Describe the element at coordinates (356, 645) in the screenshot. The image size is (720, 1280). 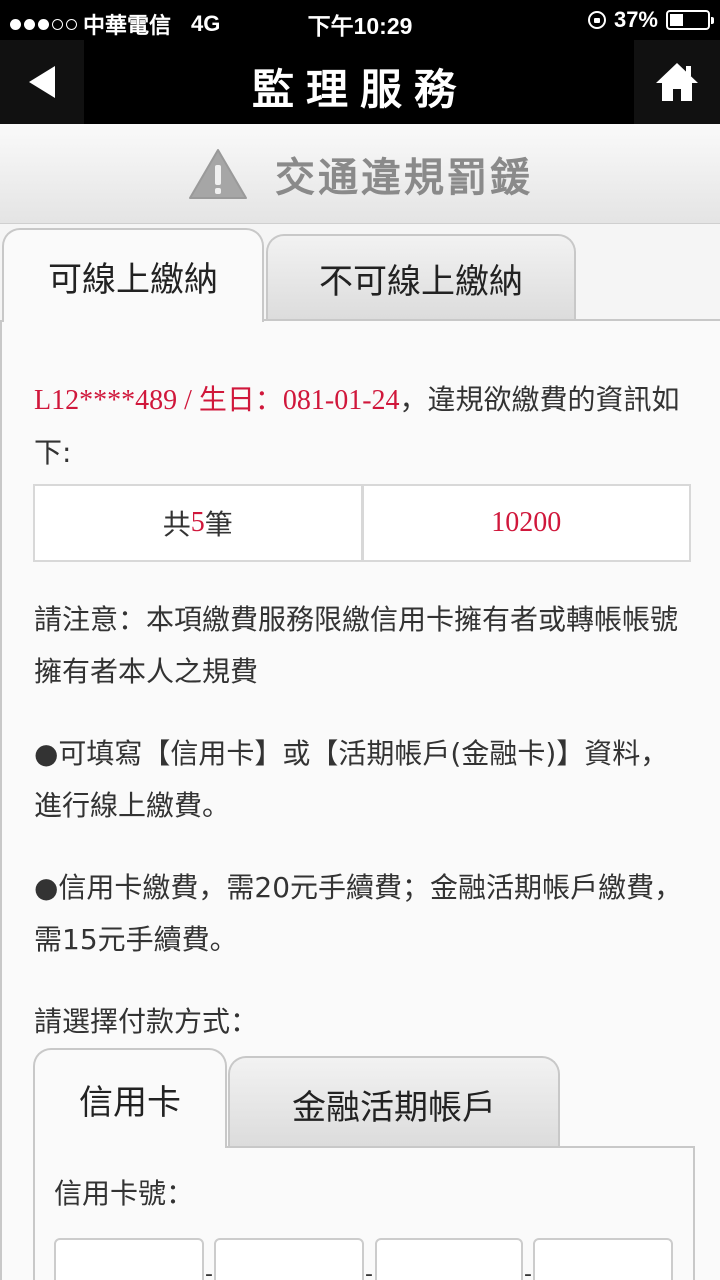
I see `notice-text: 請注意：本項繳費服務限繳信用卡擁有者或轉帳帳號擁有者本人之規費` at that location.